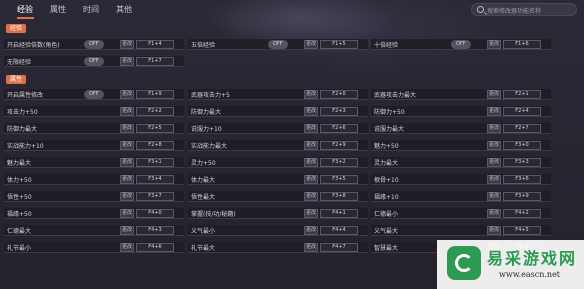 The image size is (584, 289). What do you see at coordinates (522, 179) in the screenshot?
I see `hotkey-field: F3+6` at bounding box center [522, 179].